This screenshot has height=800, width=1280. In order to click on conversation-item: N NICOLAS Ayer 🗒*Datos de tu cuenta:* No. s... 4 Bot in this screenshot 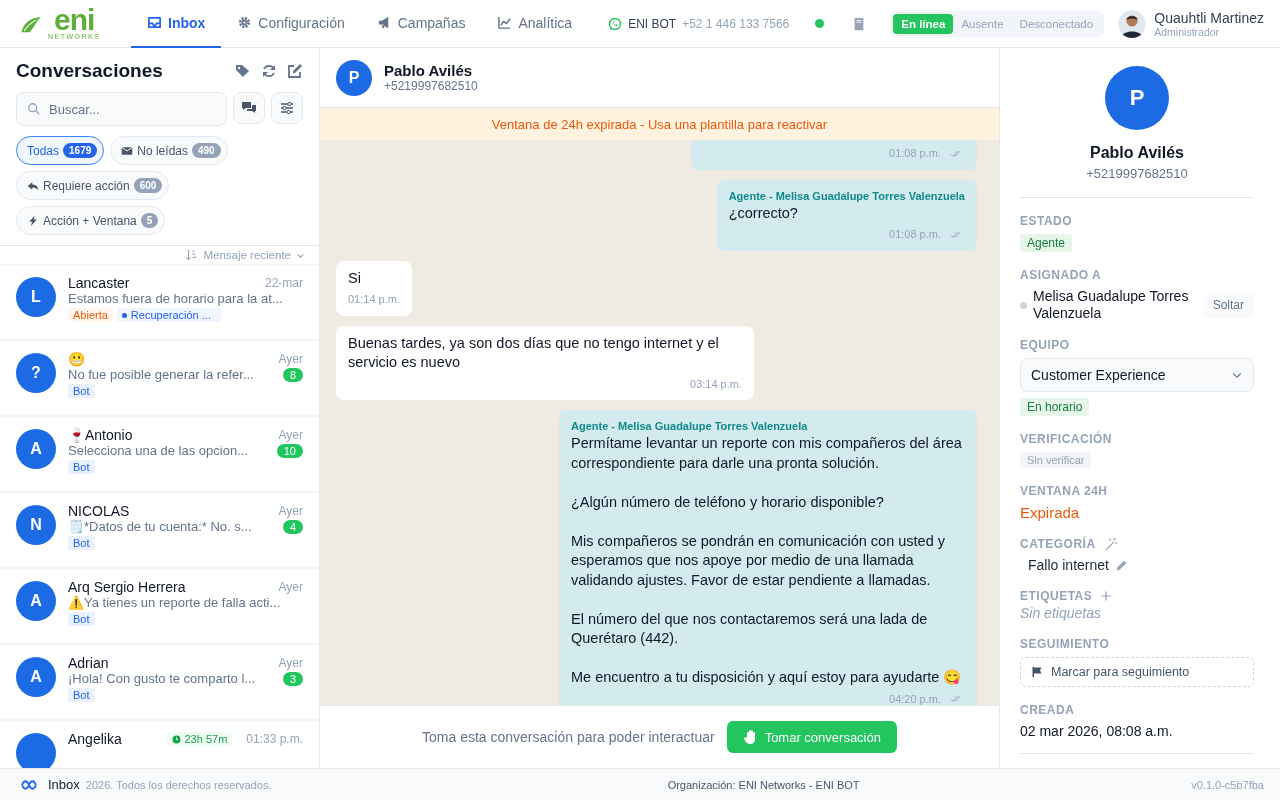, I will do `click(159, 531)`.